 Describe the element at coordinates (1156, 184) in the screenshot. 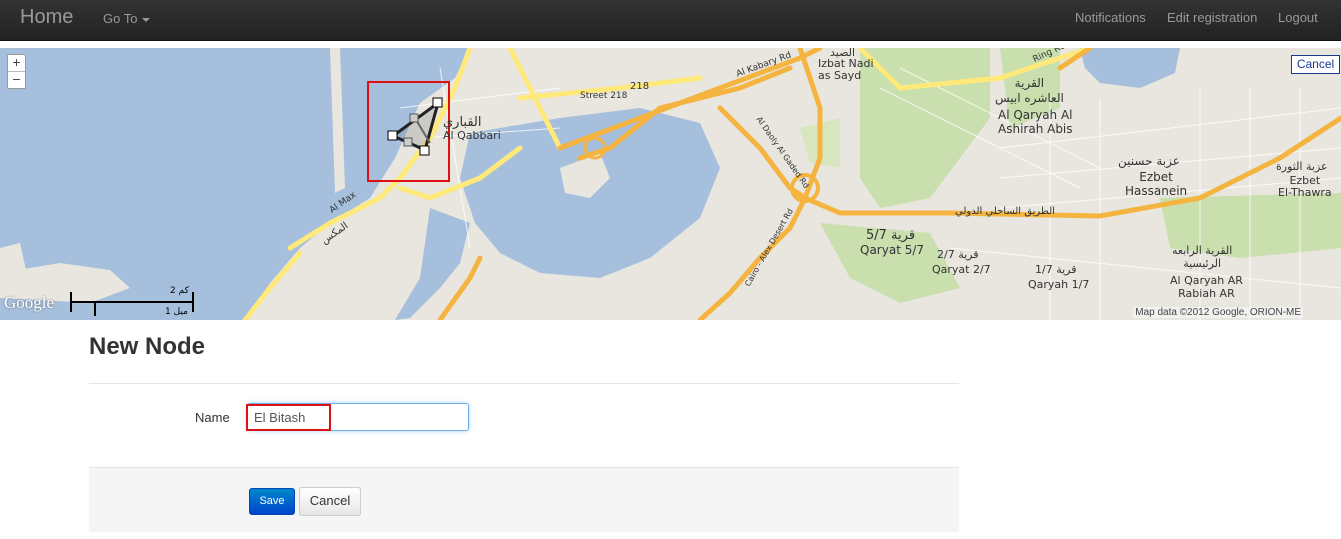

I see `map-label: Ezbet Hassanein` at that location.